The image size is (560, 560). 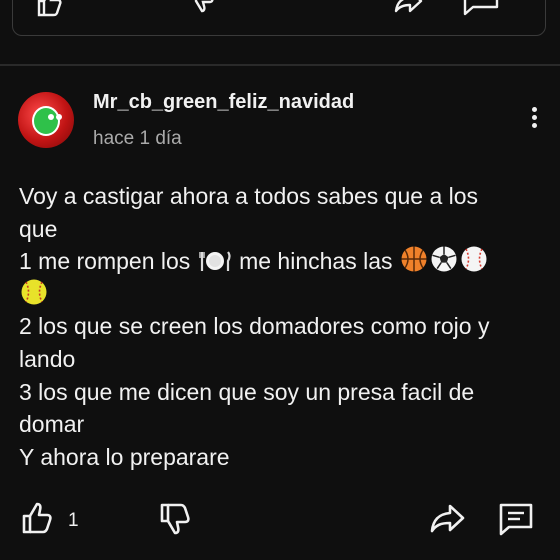 What do you see at coordinates (52, 424) in the screenshot?
I see `comment-line: domar` at bounding box center [52, 424].